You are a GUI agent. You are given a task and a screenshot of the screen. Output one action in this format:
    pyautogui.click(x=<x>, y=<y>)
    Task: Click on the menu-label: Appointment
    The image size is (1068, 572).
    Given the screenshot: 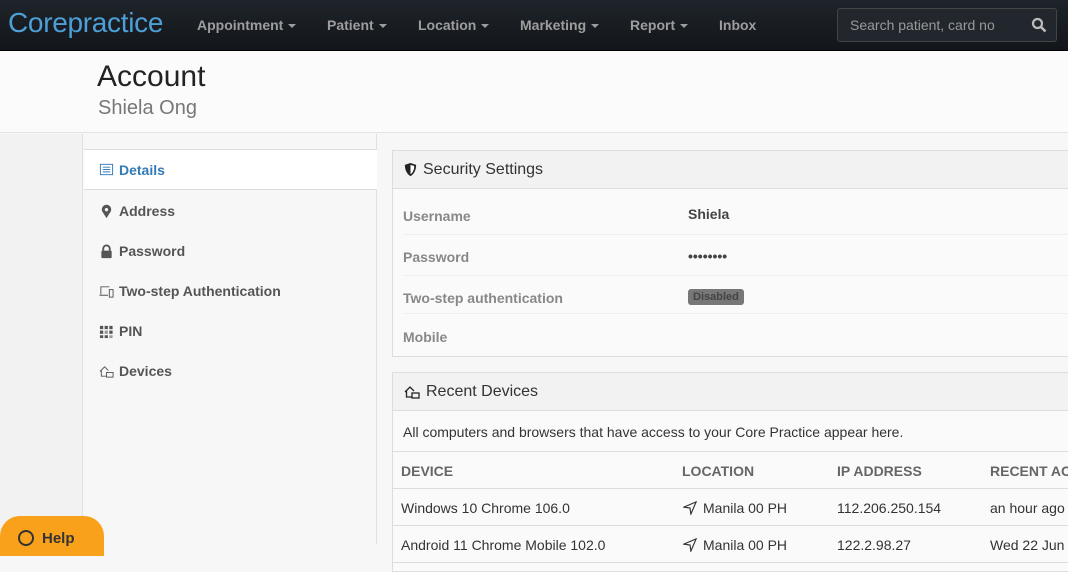 What is the action you would take?
    pyautogui.click(x=240, y=25)
    